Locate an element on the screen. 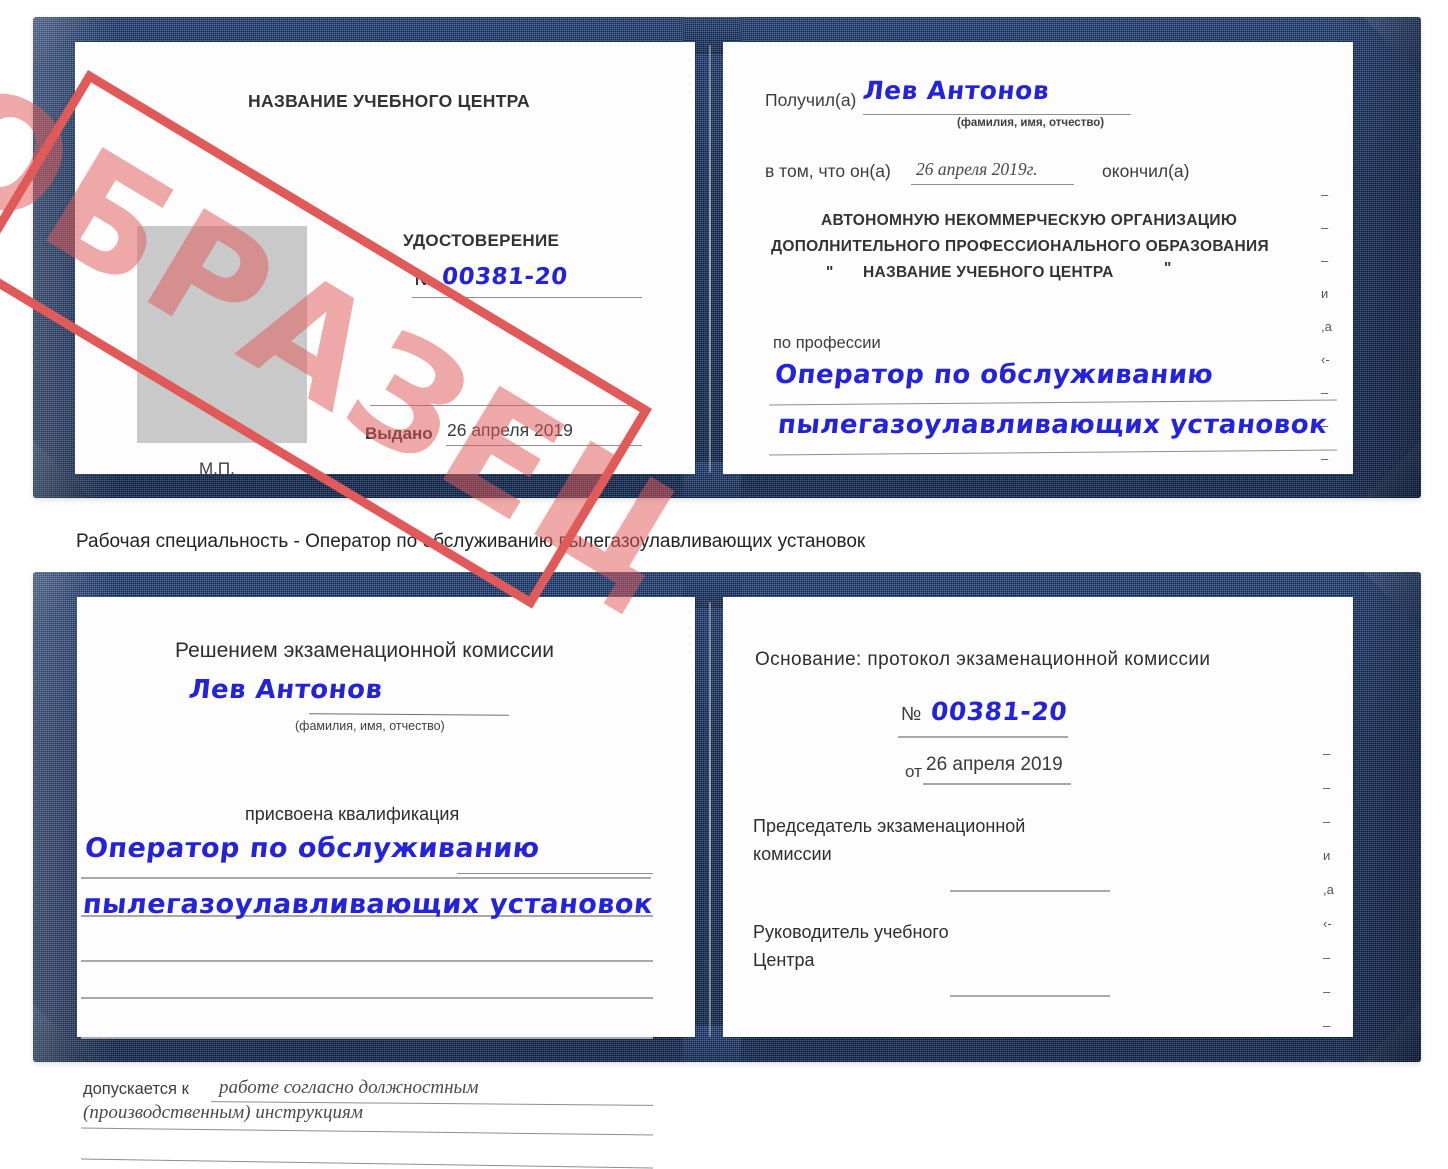 The height and width of the screenshot is (1169, 1448). received-label: Получил(а) is located at coordinates (811, 100).